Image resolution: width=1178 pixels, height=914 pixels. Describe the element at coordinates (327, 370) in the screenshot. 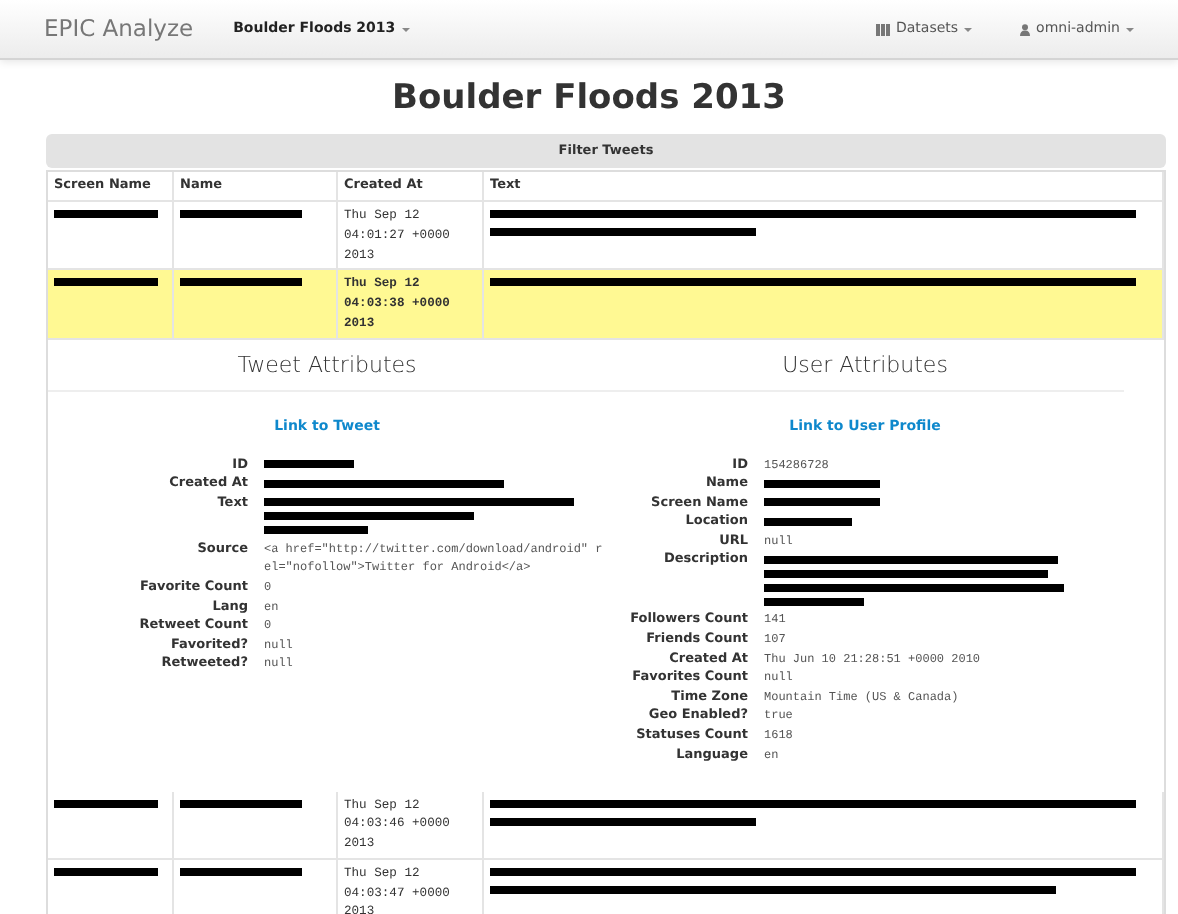

I see `section-heading: Tweet Attributes` at that location.